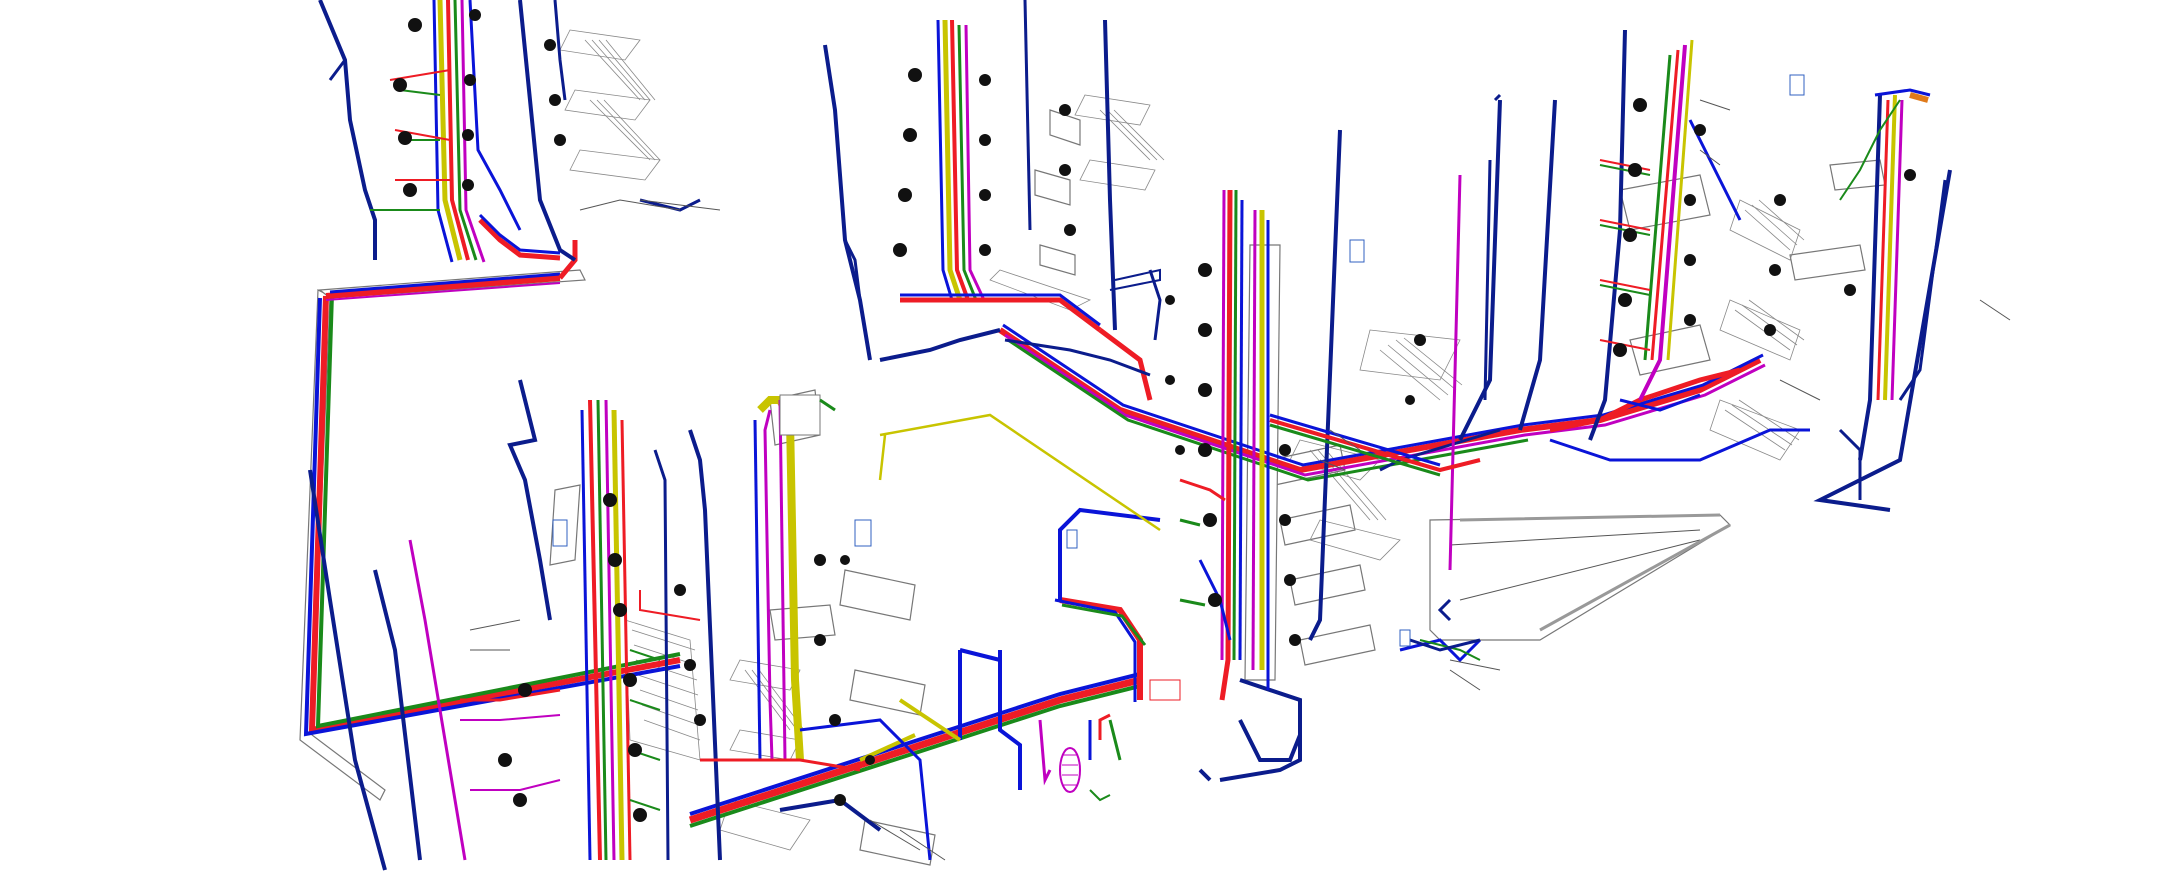 This screenshot has height=877, width=2163. What do you see at coordinates (992, 200) in the screenshot?
I see `riser-cluster-b` at bounding box center [992, 200].